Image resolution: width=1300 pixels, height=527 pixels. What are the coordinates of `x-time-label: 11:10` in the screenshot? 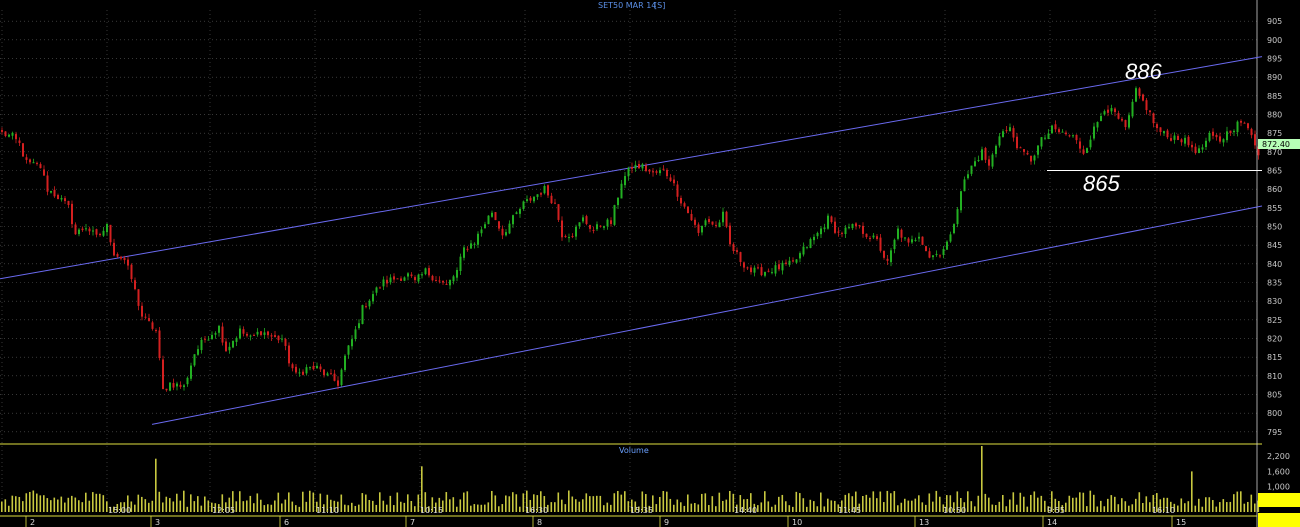 It's located at (327, 510).